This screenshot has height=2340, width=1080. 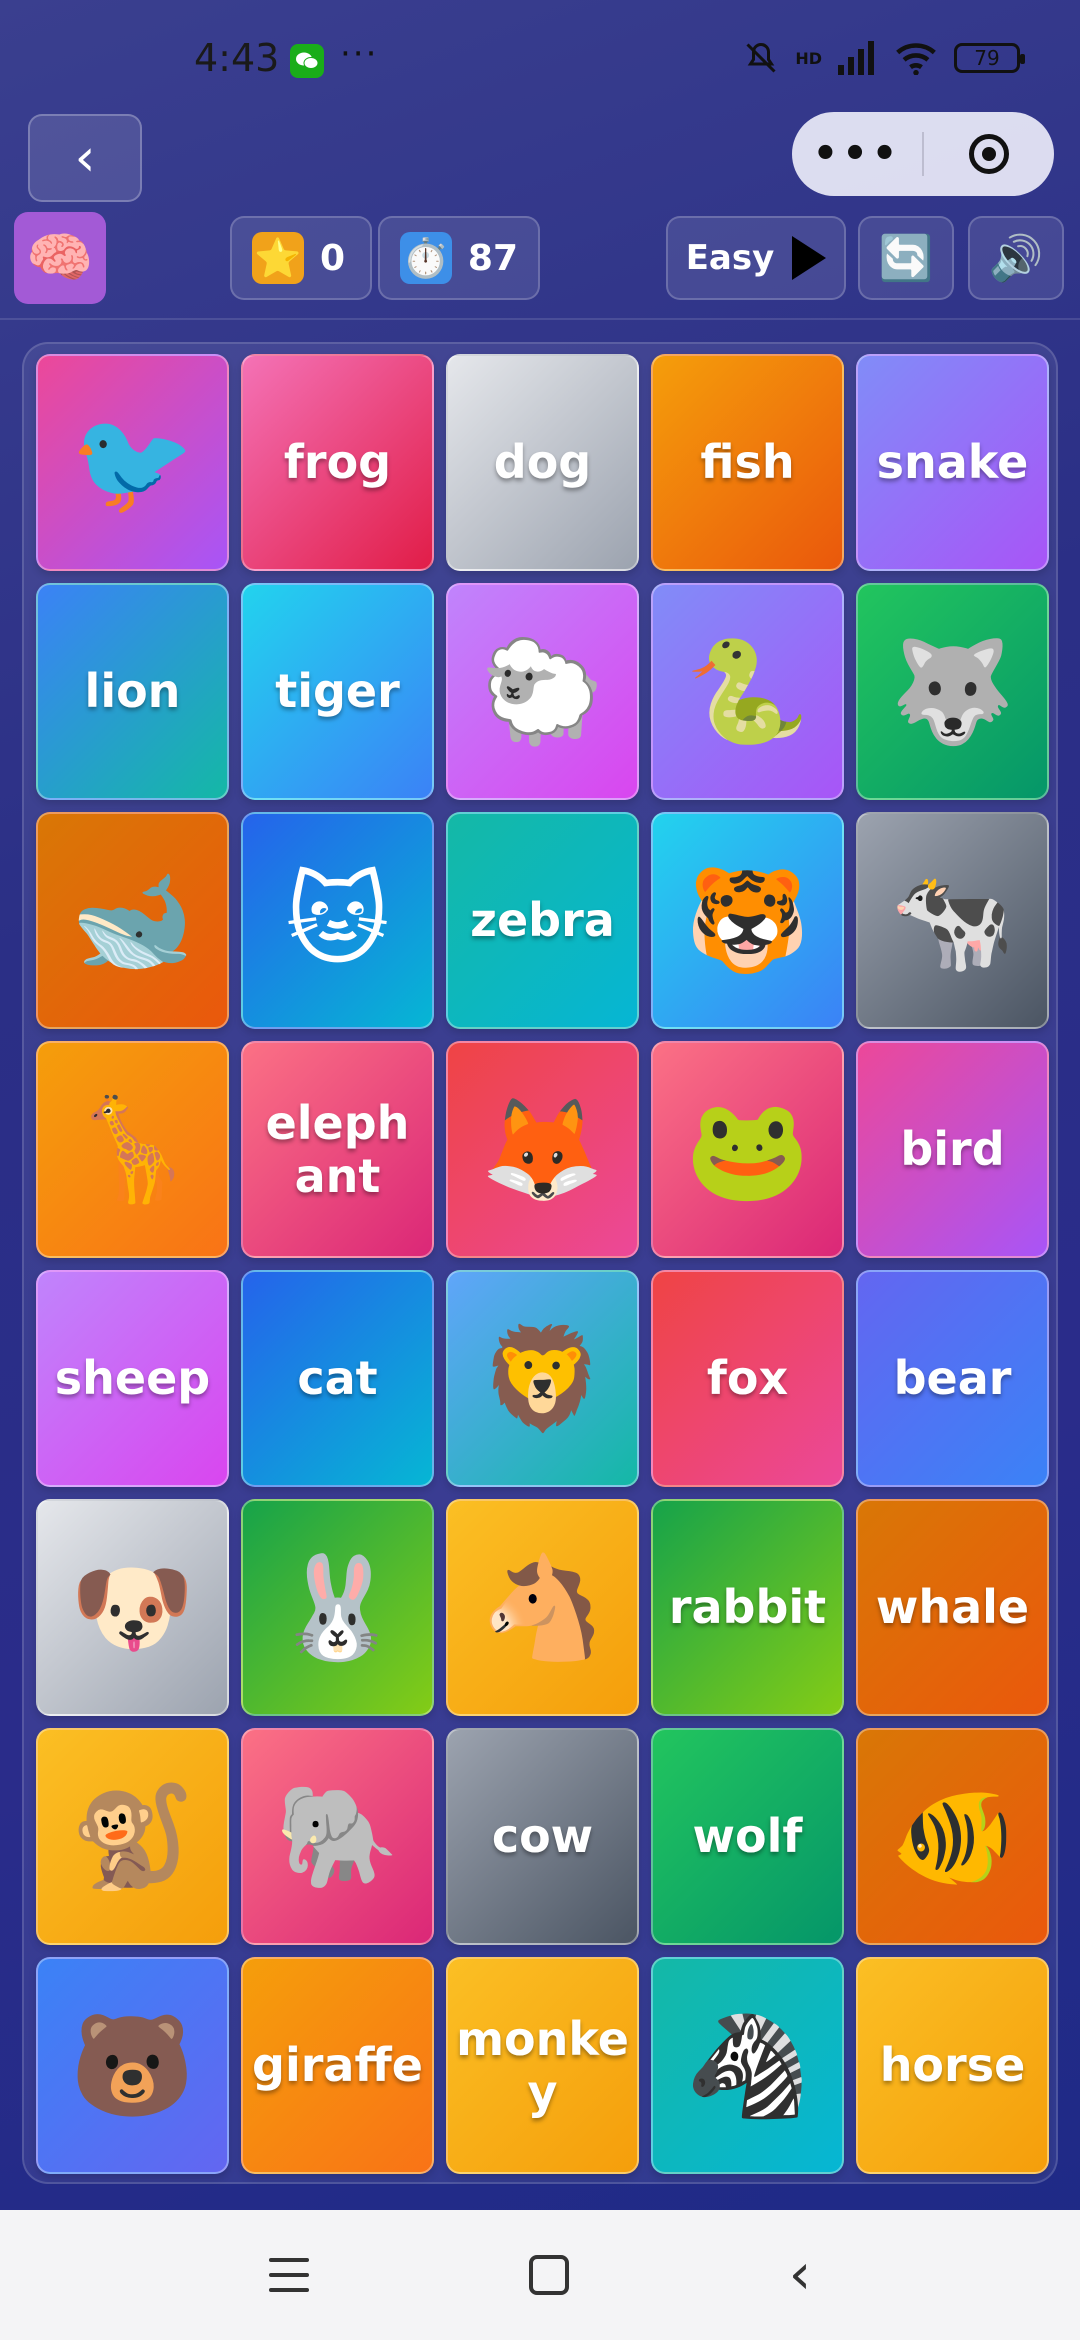 I want to click on back-button: ‹, so click(x=85, y=158).